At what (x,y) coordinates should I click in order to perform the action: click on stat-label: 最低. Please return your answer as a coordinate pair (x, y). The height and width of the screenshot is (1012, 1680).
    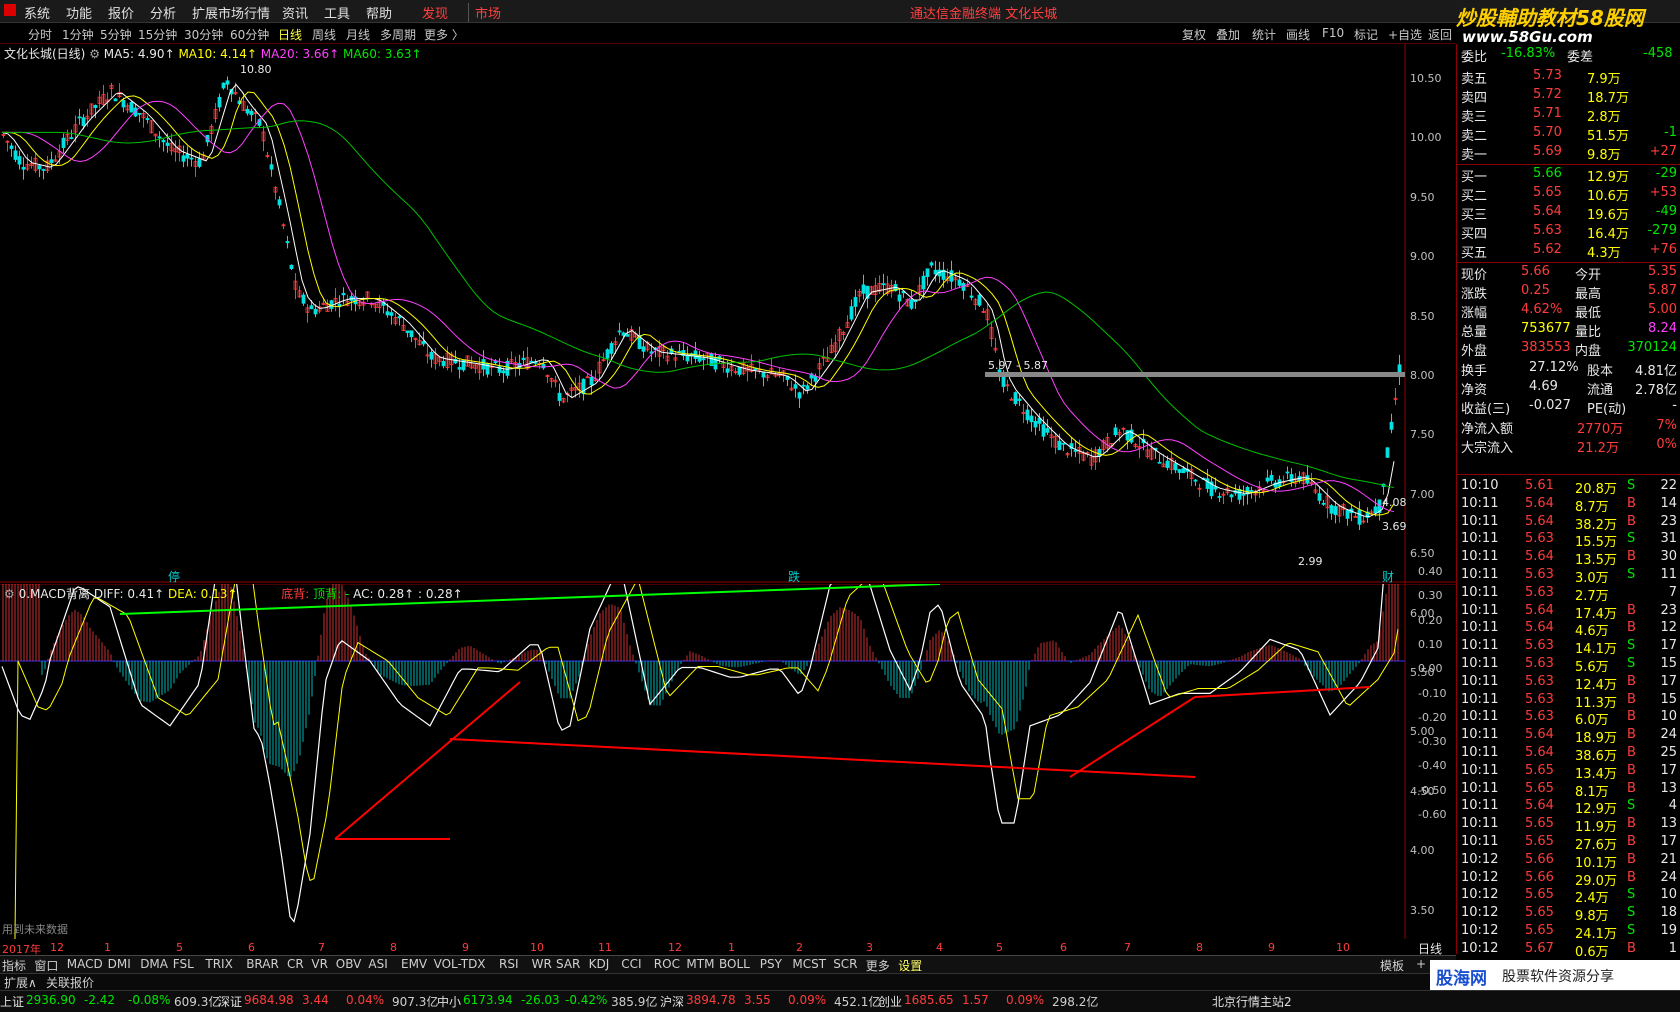
    Looking at the image, I should click on (1588, 313).